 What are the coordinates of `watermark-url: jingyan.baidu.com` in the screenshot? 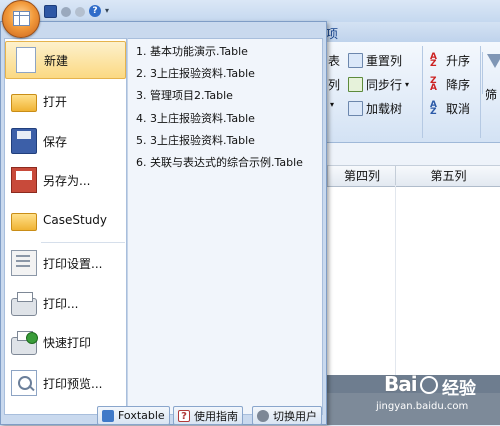 It's located at (422, 406).